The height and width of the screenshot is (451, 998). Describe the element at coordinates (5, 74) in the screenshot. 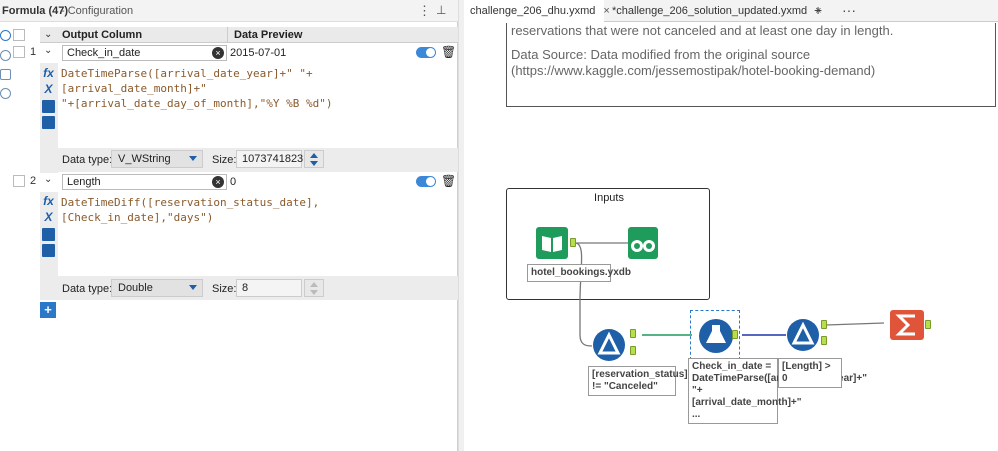

I see `tag-icon` at that location.